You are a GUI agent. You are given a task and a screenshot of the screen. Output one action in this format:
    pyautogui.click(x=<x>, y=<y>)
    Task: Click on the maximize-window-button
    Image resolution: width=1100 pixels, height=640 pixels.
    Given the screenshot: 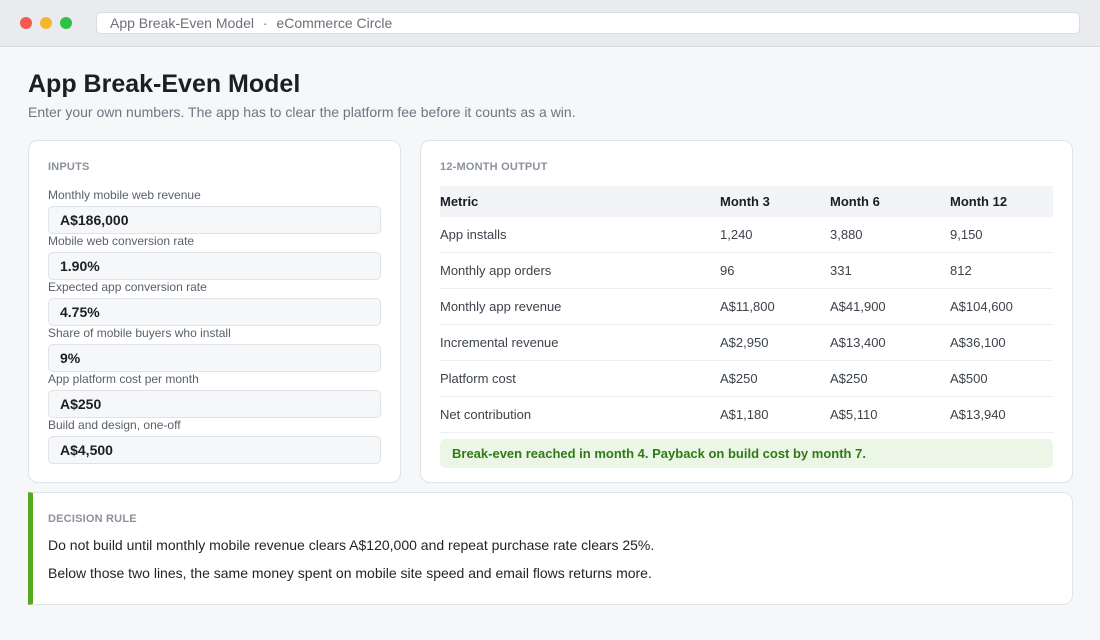 What is the action you would take?
    pyautogui.click(x=66, y=23)
    